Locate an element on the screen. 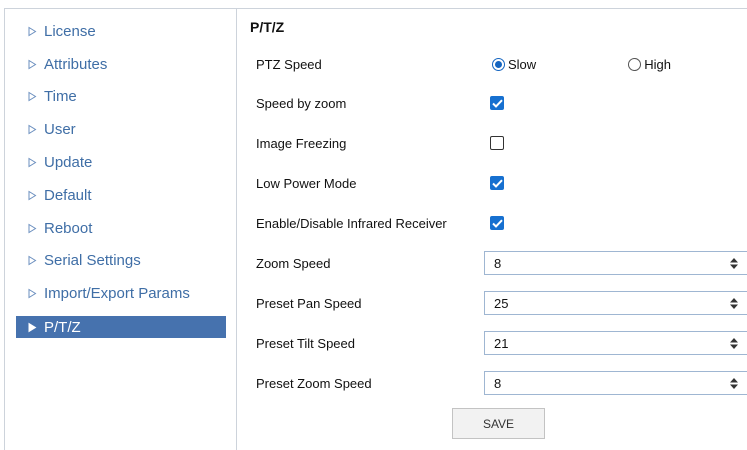 The height and width of the screenshot is (450, 747). preset-tilt-speed-row: Preset Tilt Speed 21 is located at coordinates (501, 343).